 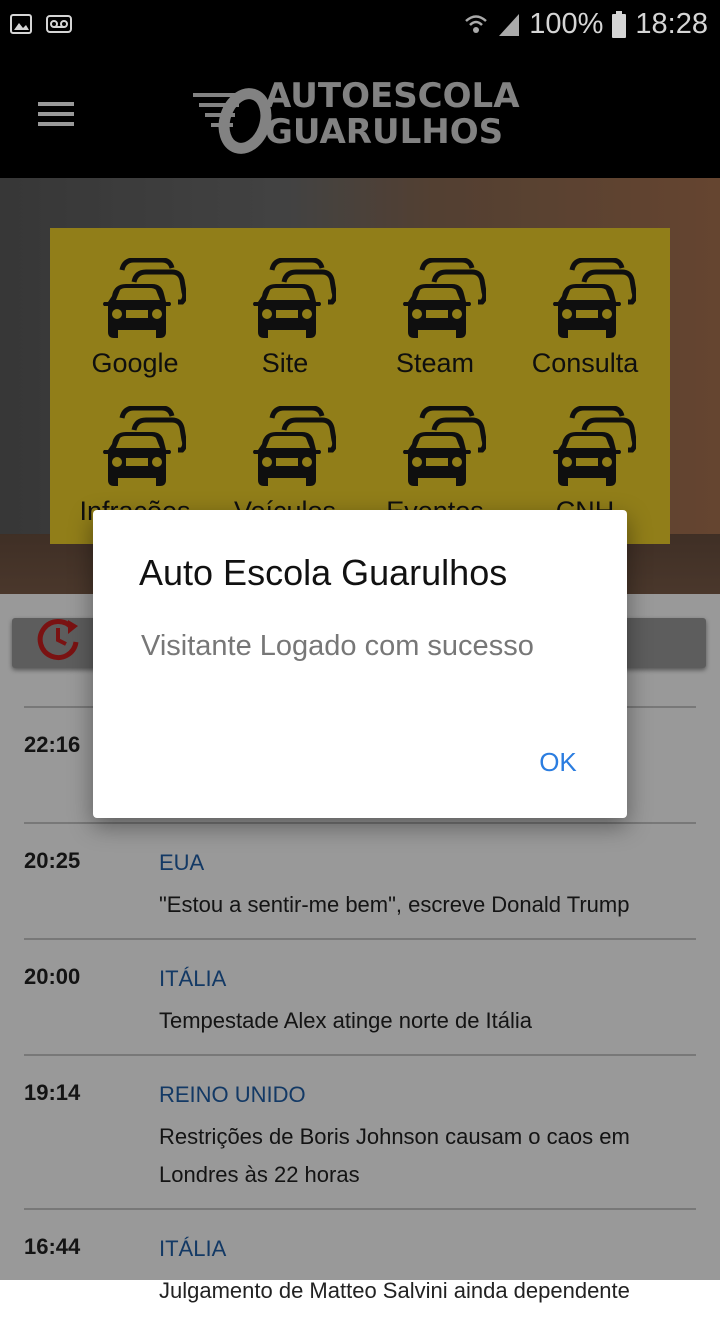 I want to click on battery-icon, so click(x=619, y=24).